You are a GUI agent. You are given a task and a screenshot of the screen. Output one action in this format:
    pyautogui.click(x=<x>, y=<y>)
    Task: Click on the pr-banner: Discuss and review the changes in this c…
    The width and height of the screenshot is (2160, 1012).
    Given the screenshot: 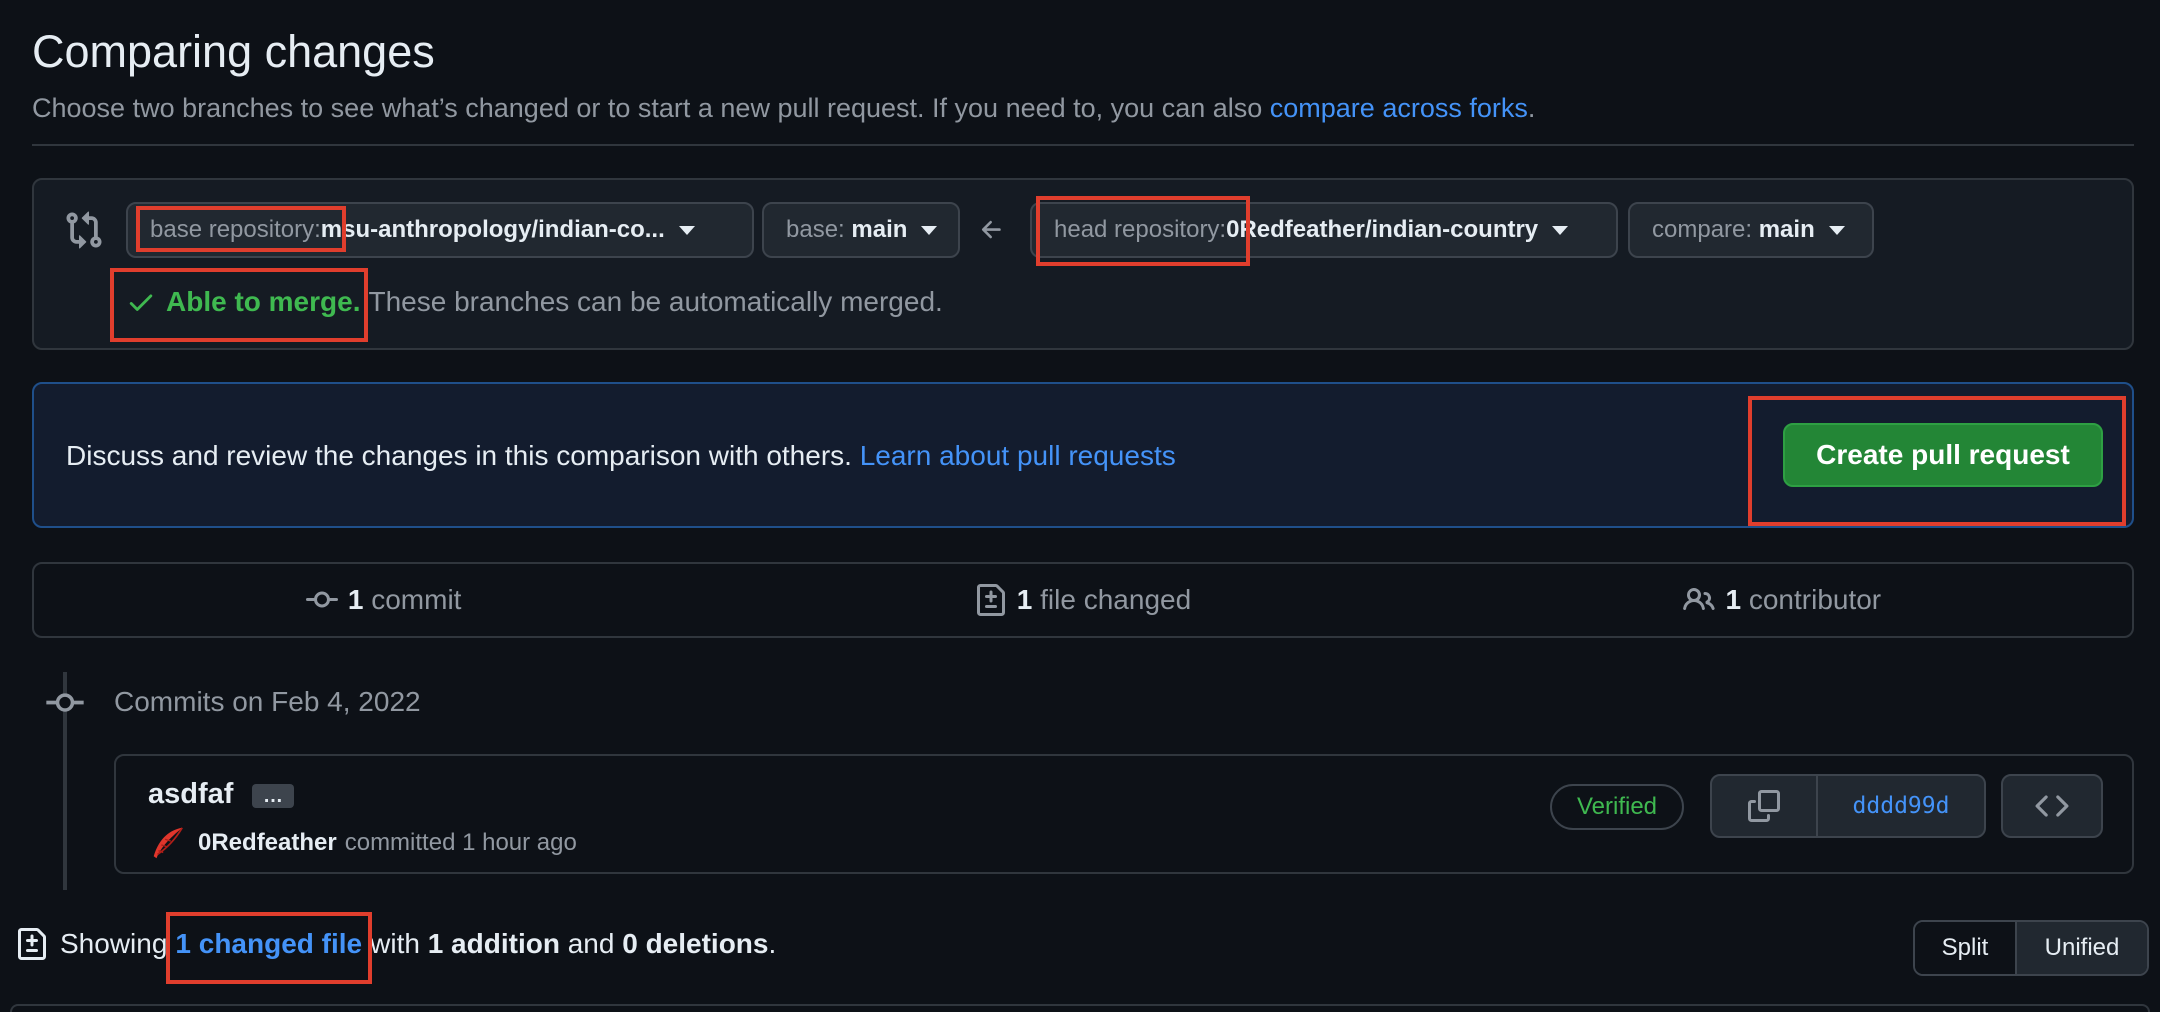 What is the action you would take?
    pyautogui.click(x=1083, y=455)
    